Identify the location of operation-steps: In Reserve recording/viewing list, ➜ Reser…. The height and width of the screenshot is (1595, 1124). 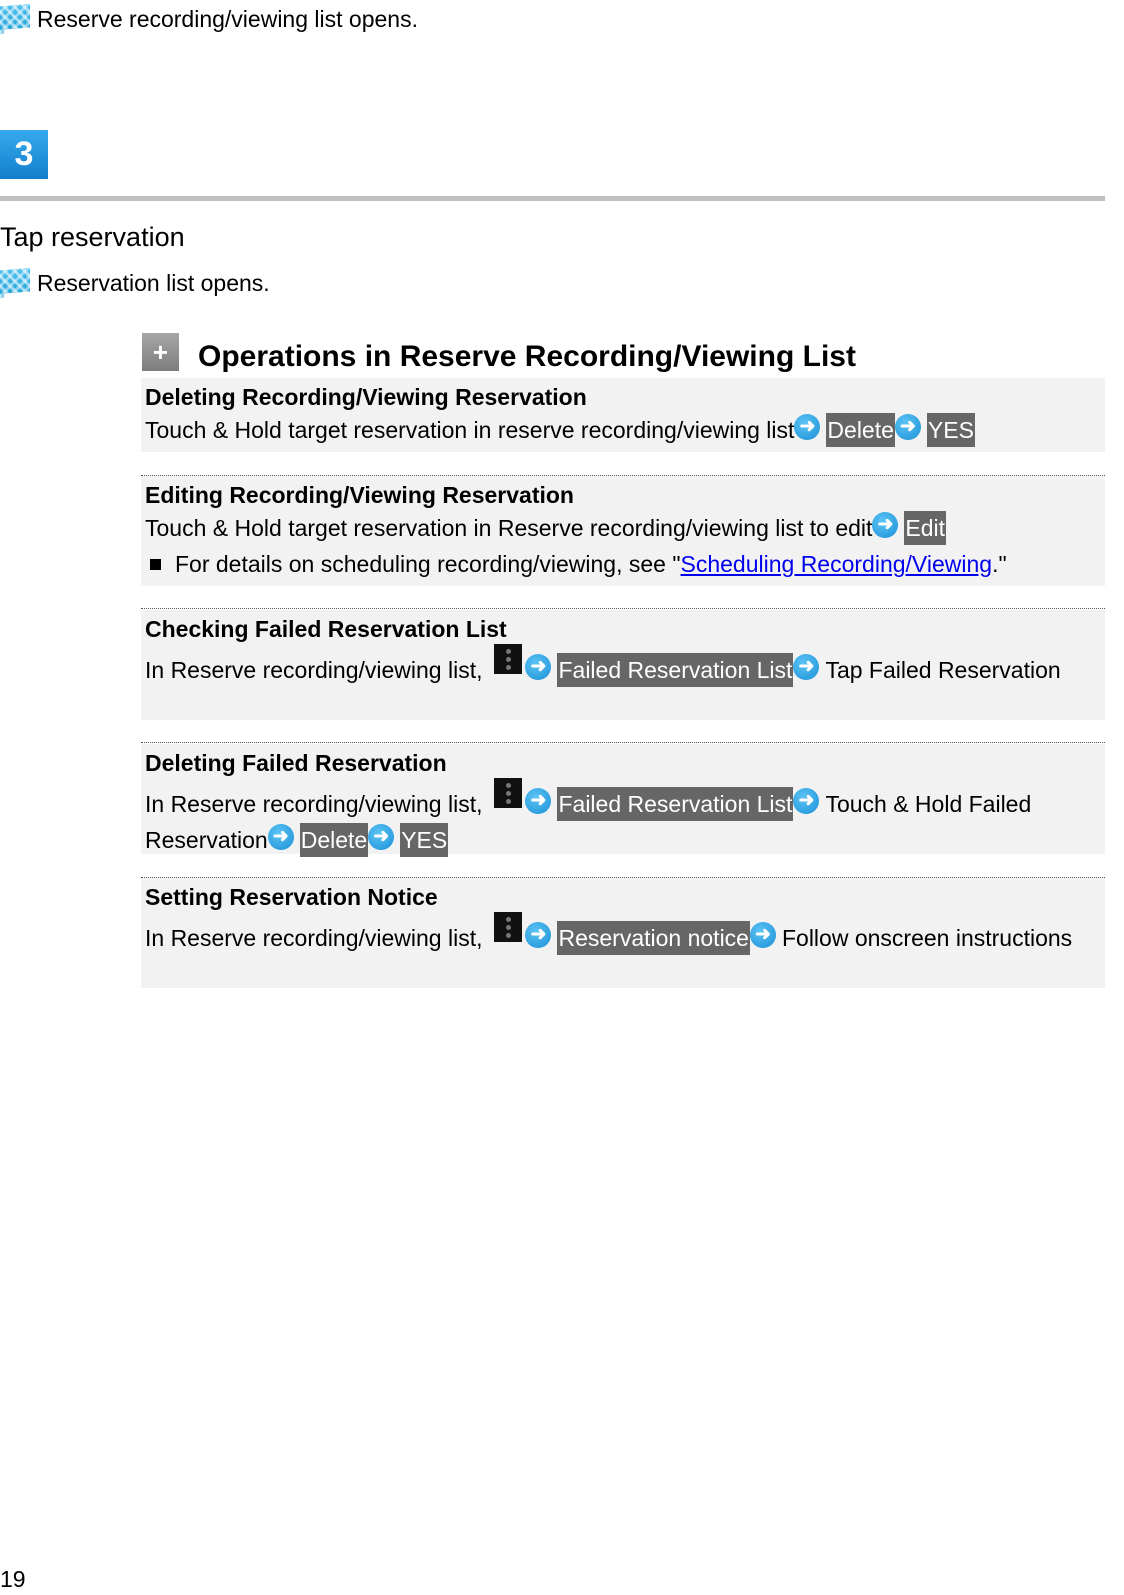
(625, 934).